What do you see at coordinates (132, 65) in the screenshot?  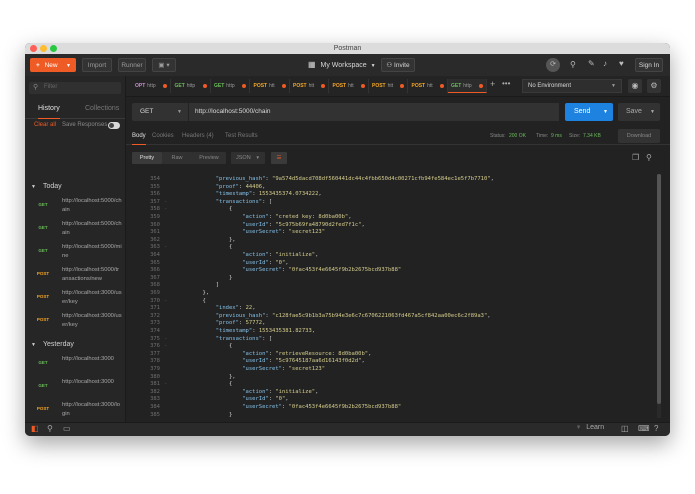 I see `runner-button: Runner` at bounding box center [132, 65].